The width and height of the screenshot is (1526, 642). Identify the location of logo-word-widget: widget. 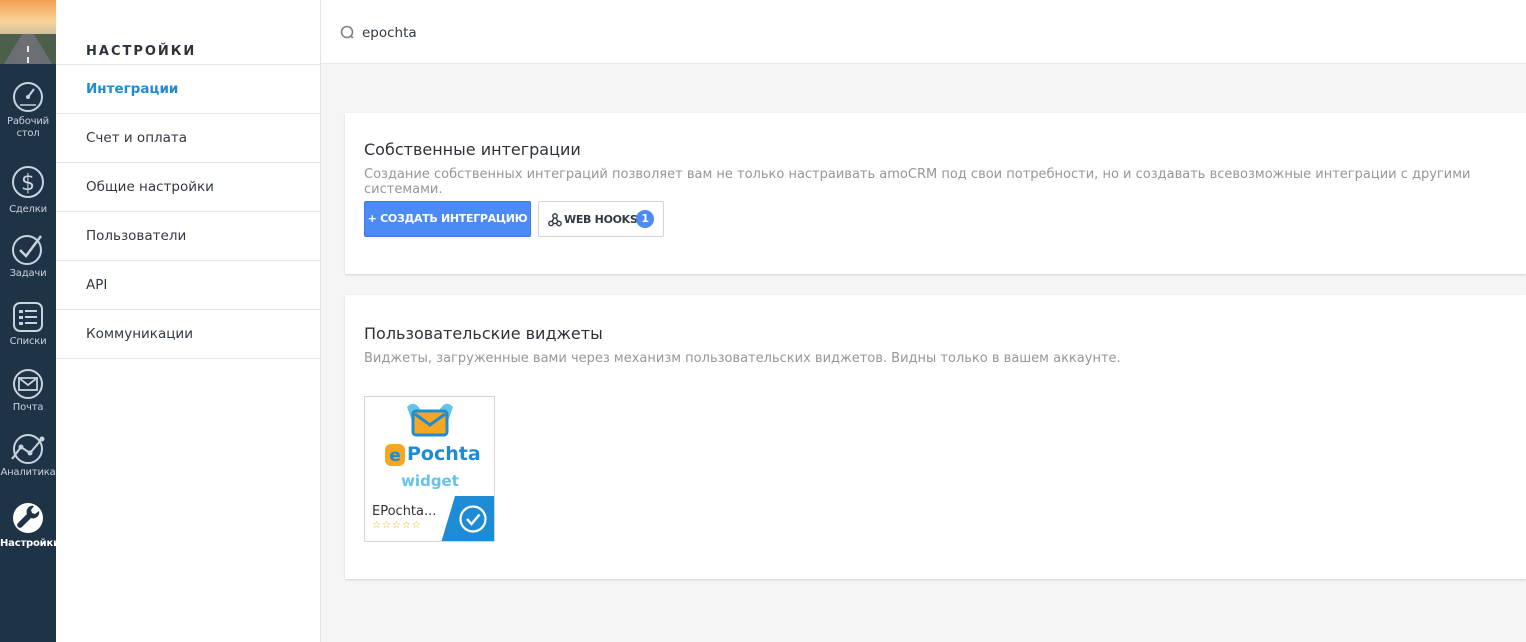
(430, 481).